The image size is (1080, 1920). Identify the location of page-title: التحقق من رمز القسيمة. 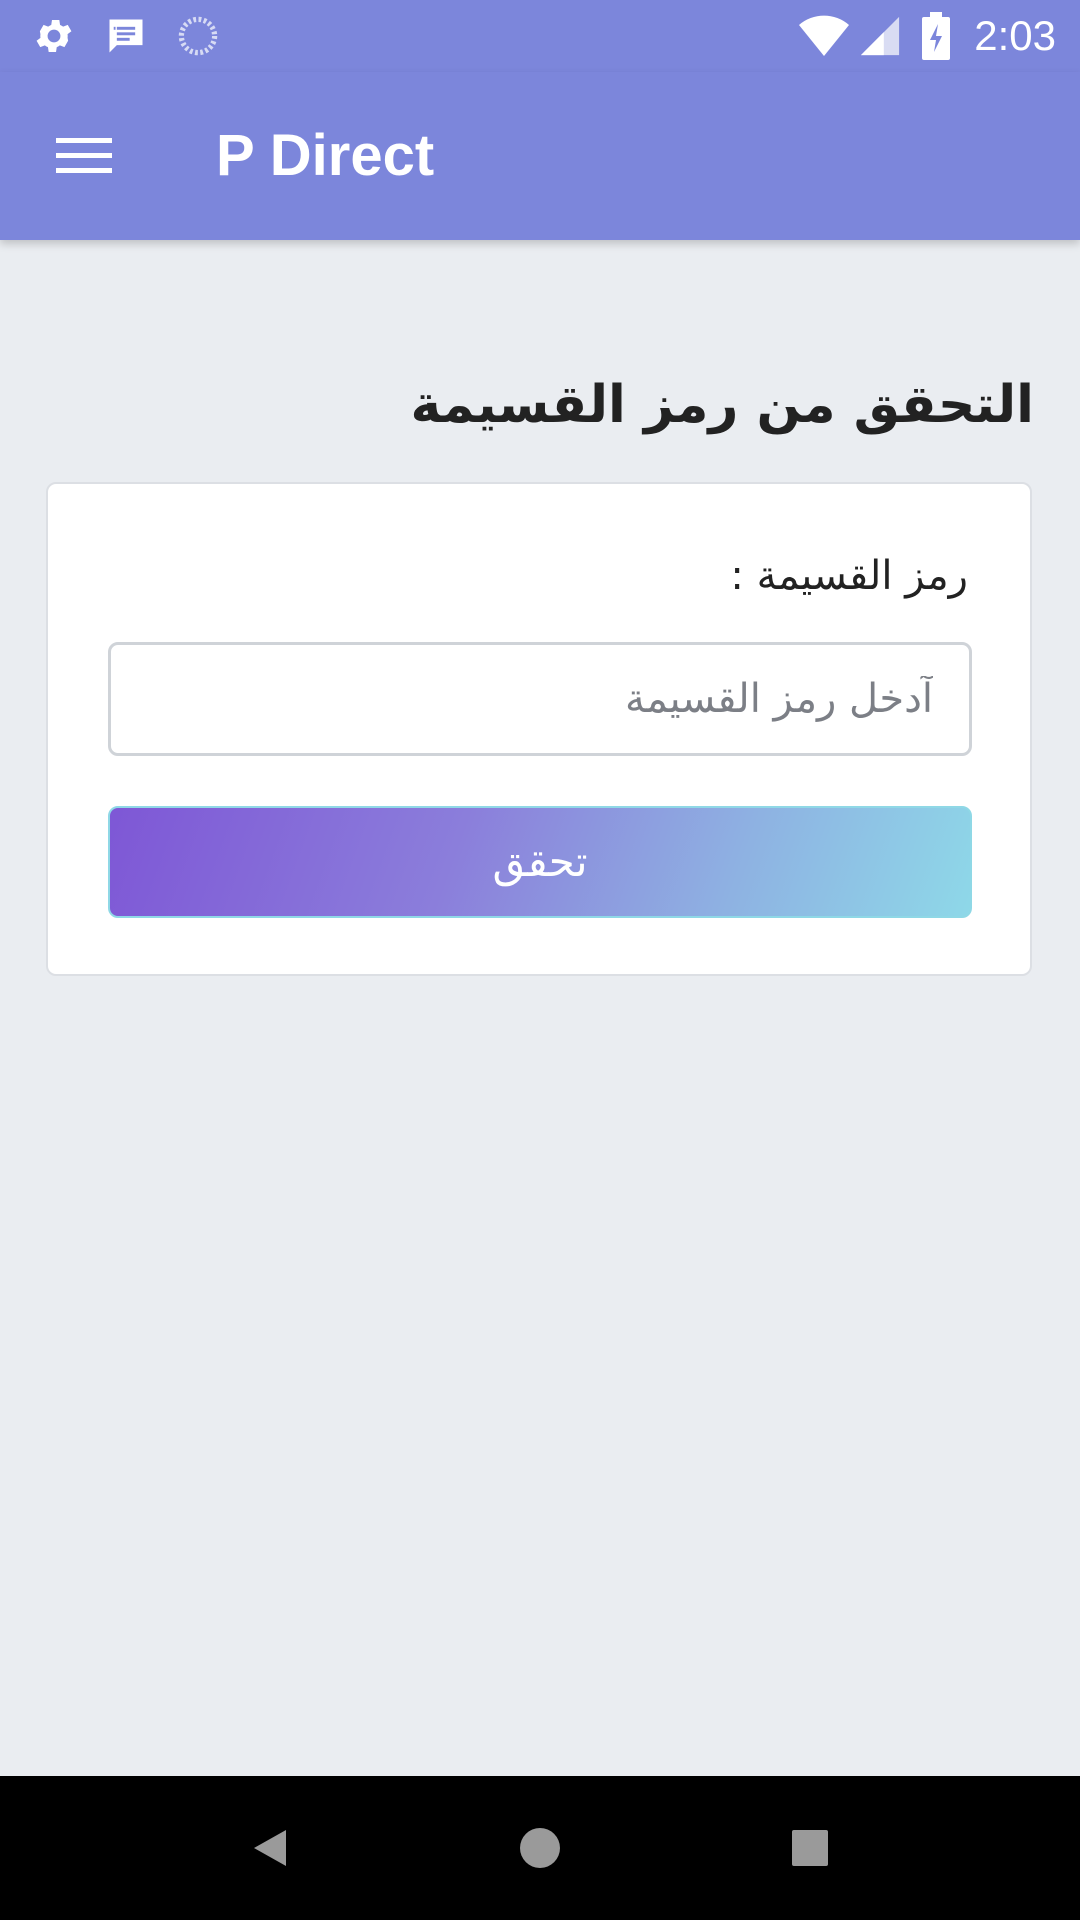
(722, 405).